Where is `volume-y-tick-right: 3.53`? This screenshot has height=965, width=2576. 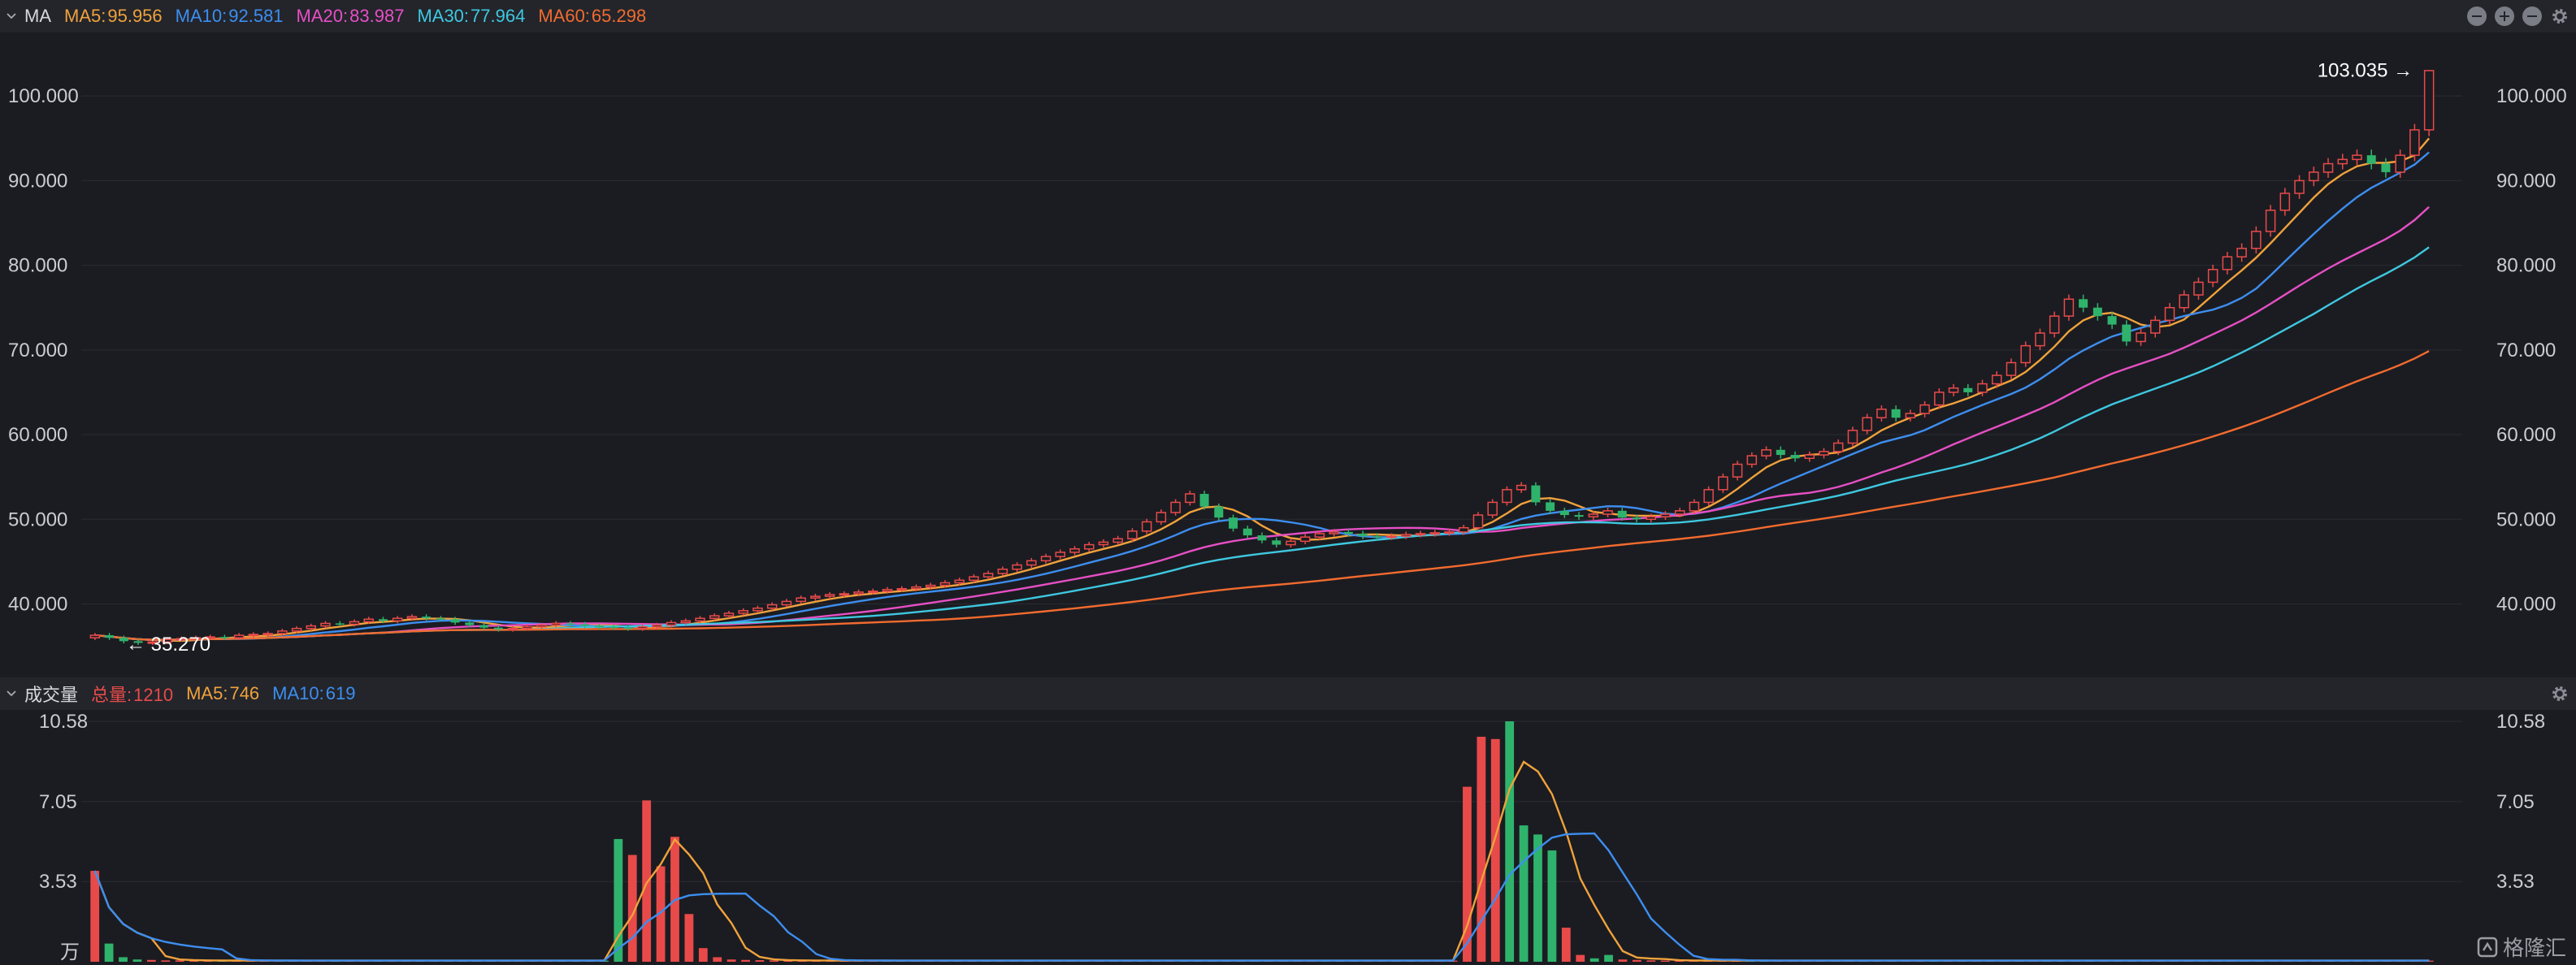 volume-y-tick-right: 3.53 is located at coordinates (2515, 882).